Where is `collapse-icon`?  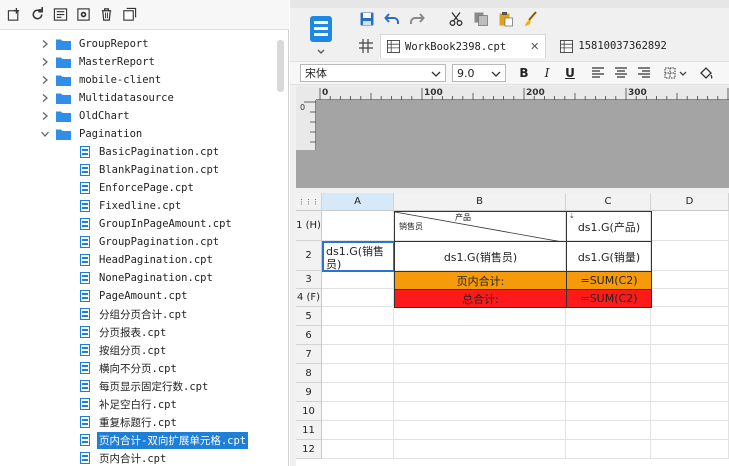
collapse-icon is located at coordinates (129, 14).